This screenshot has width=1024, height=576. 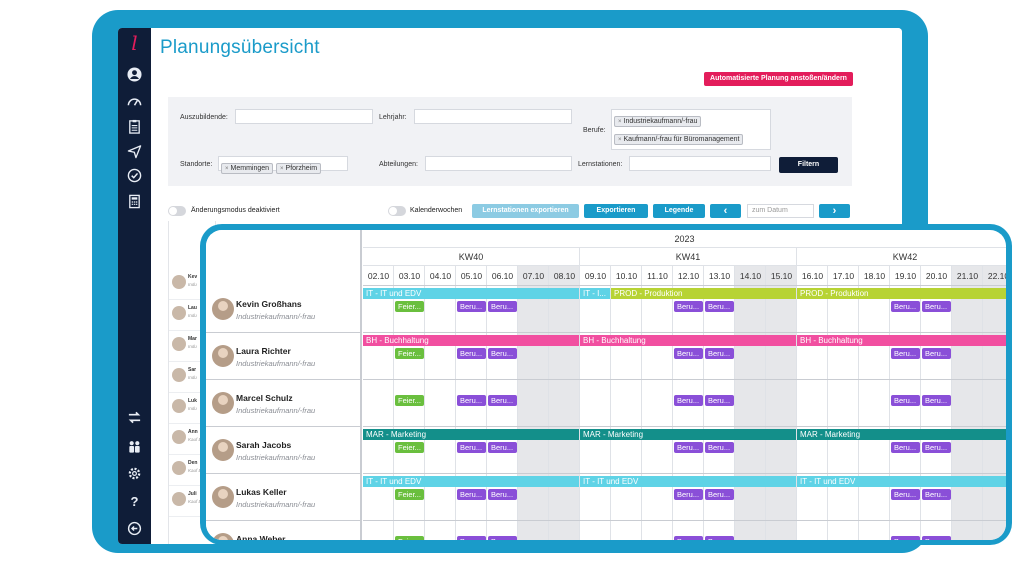 I want to click on trainee-row: Lukas Keller Industriekaufmann/-frau, so click(x=284, y=497).